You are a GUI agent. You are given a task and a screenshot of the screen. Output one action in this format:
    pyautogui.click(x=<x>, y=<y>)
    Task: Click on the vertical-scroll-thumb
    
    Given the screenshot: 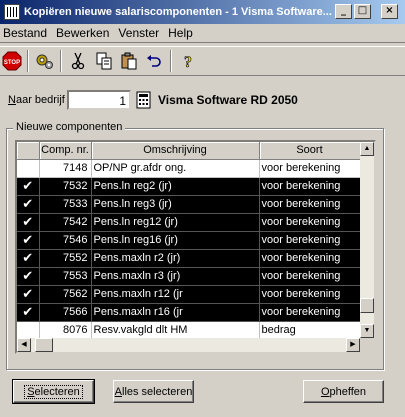 What is the action you would take?
    pyautogui.click(x=367, y=305)
    